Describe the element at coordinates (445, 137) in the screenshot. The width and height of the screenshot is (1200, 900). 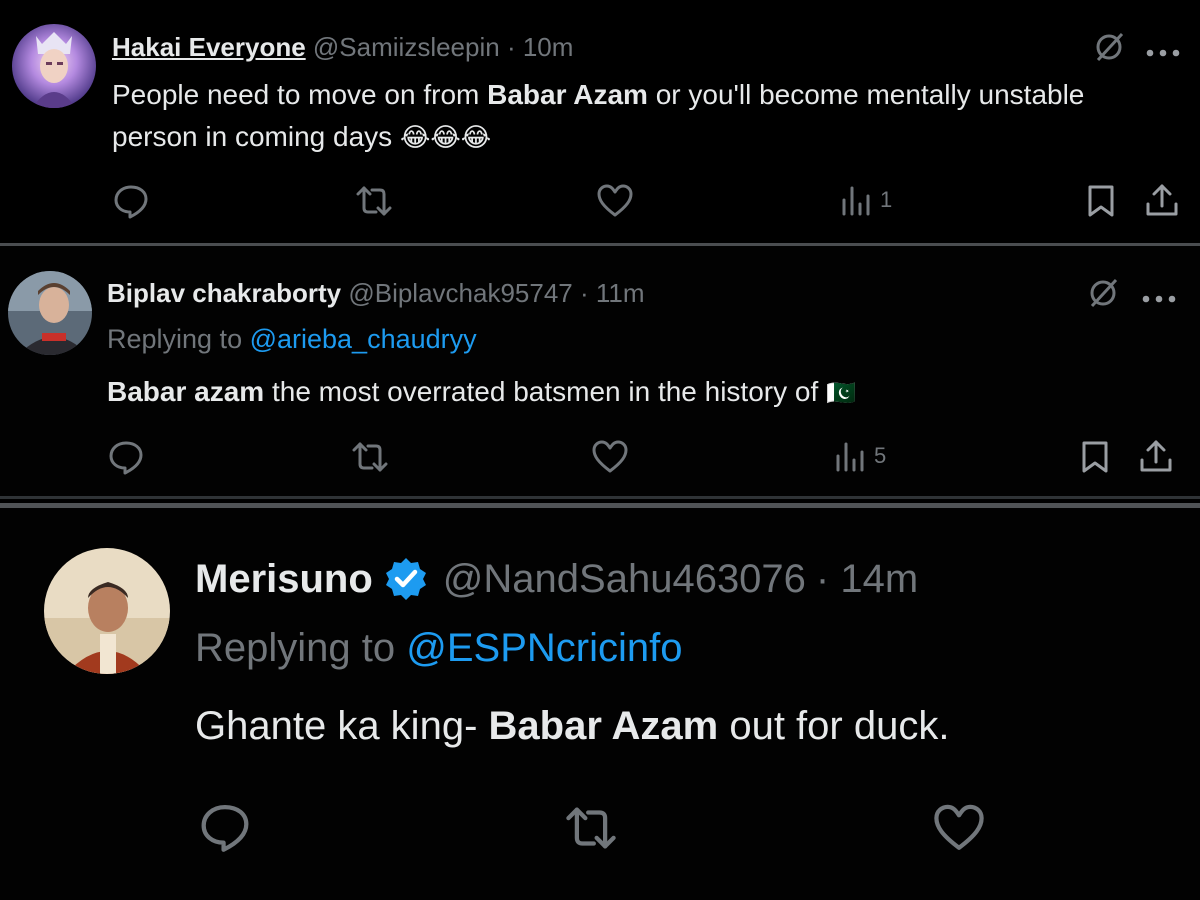
I see `emoji: 😂😂😂` at that location.